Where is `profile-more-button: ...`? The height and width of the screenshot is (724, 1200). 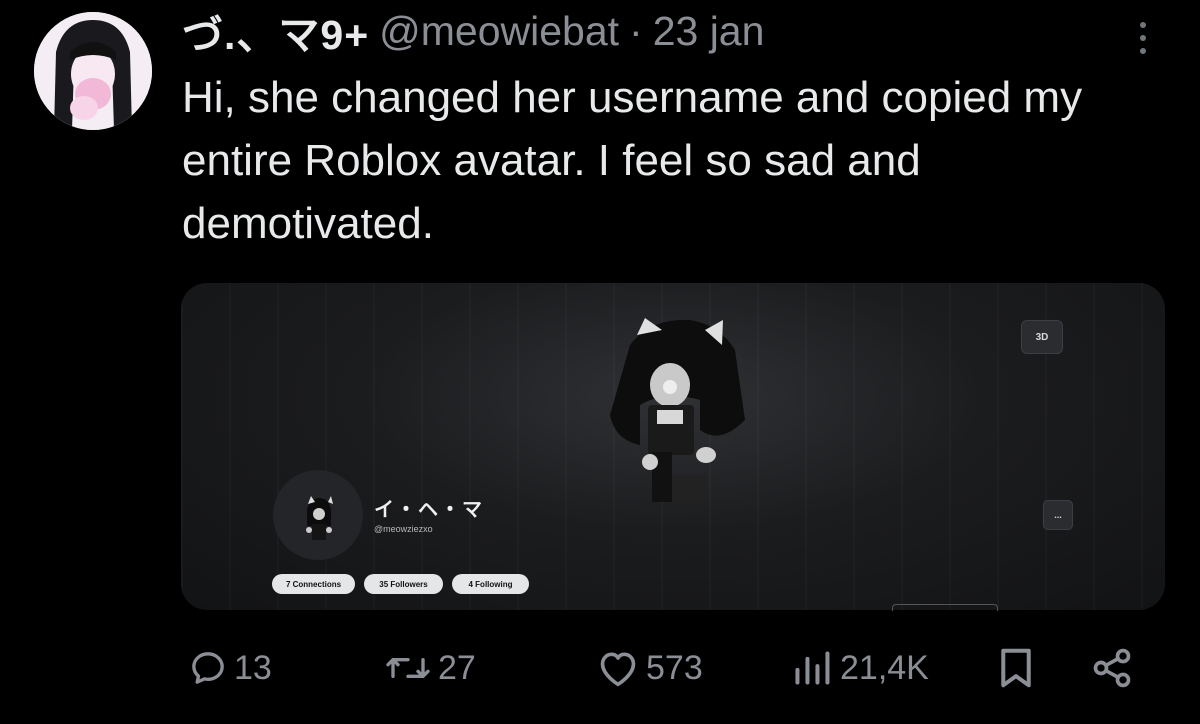
profile-more-button: ... is located at coordinates (1058, 515).